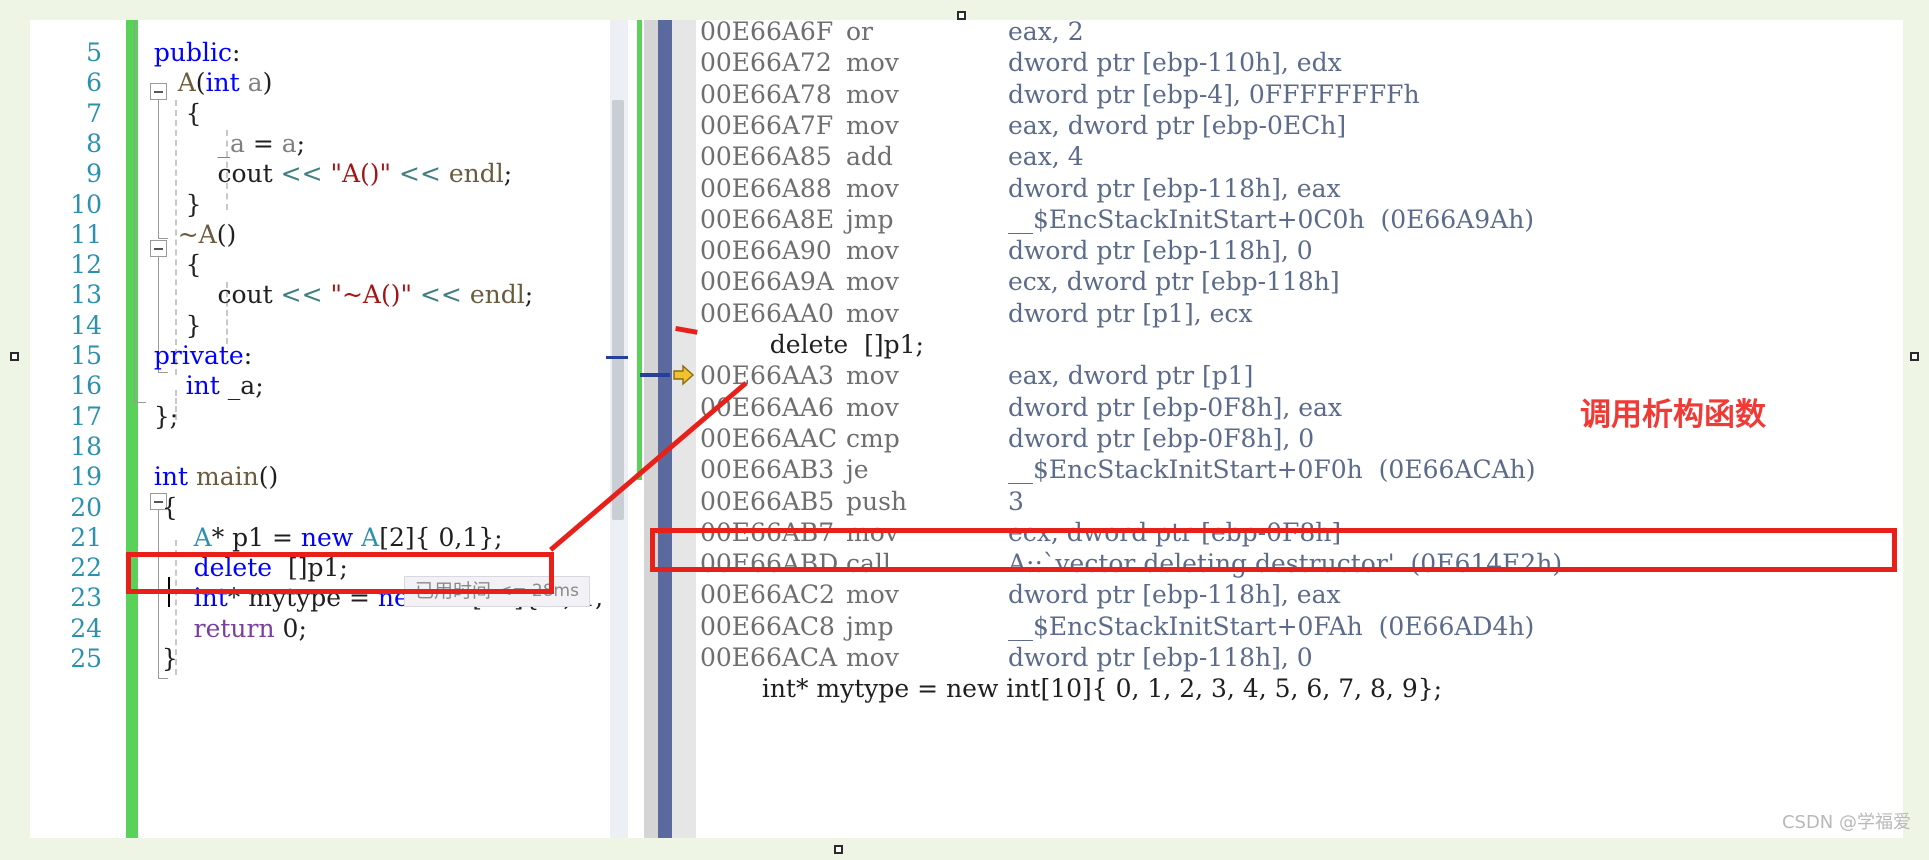  I want to click on editor-line: 24 return 0;, so click(320, 629).